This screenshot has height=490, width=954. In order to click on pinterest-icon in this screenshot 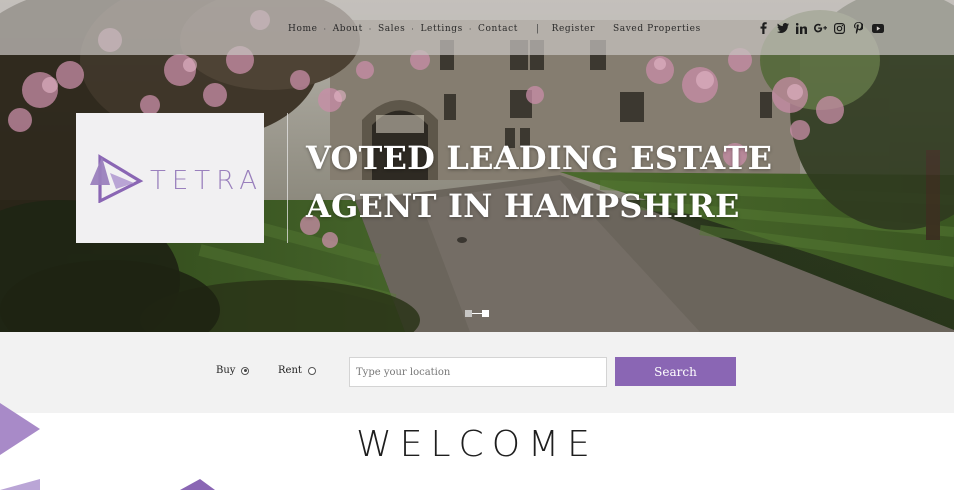, I will do `click(858, 28)`.